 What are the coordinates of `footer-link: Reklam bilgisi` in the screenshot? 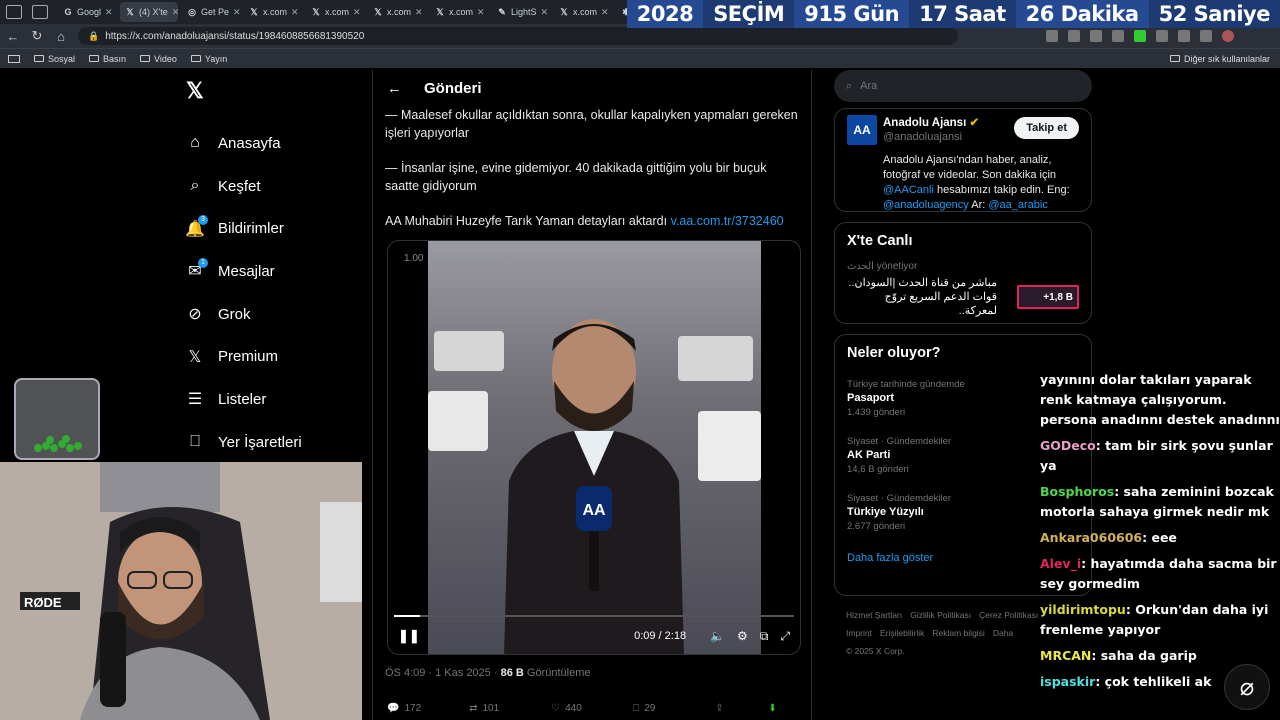 It's located at (958, 633).